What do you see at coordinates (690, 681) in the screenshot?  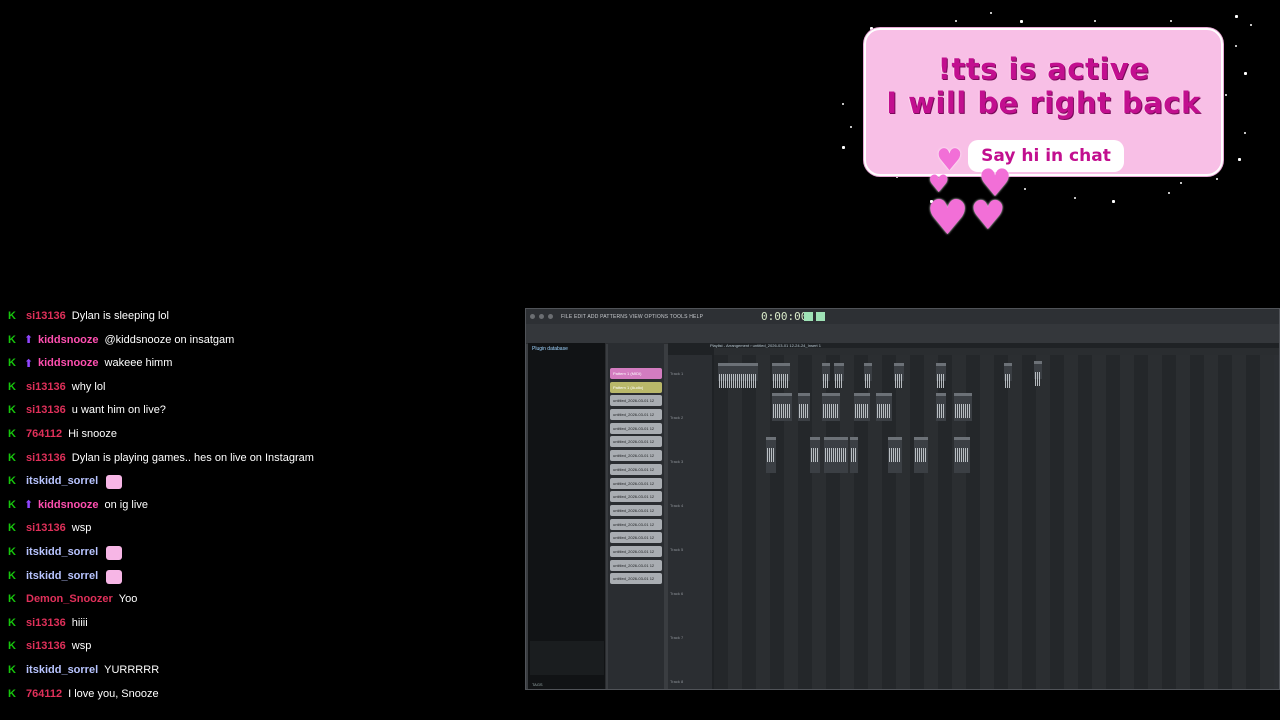 I see `track-header: Track 8` at bounding box center [690, 681].